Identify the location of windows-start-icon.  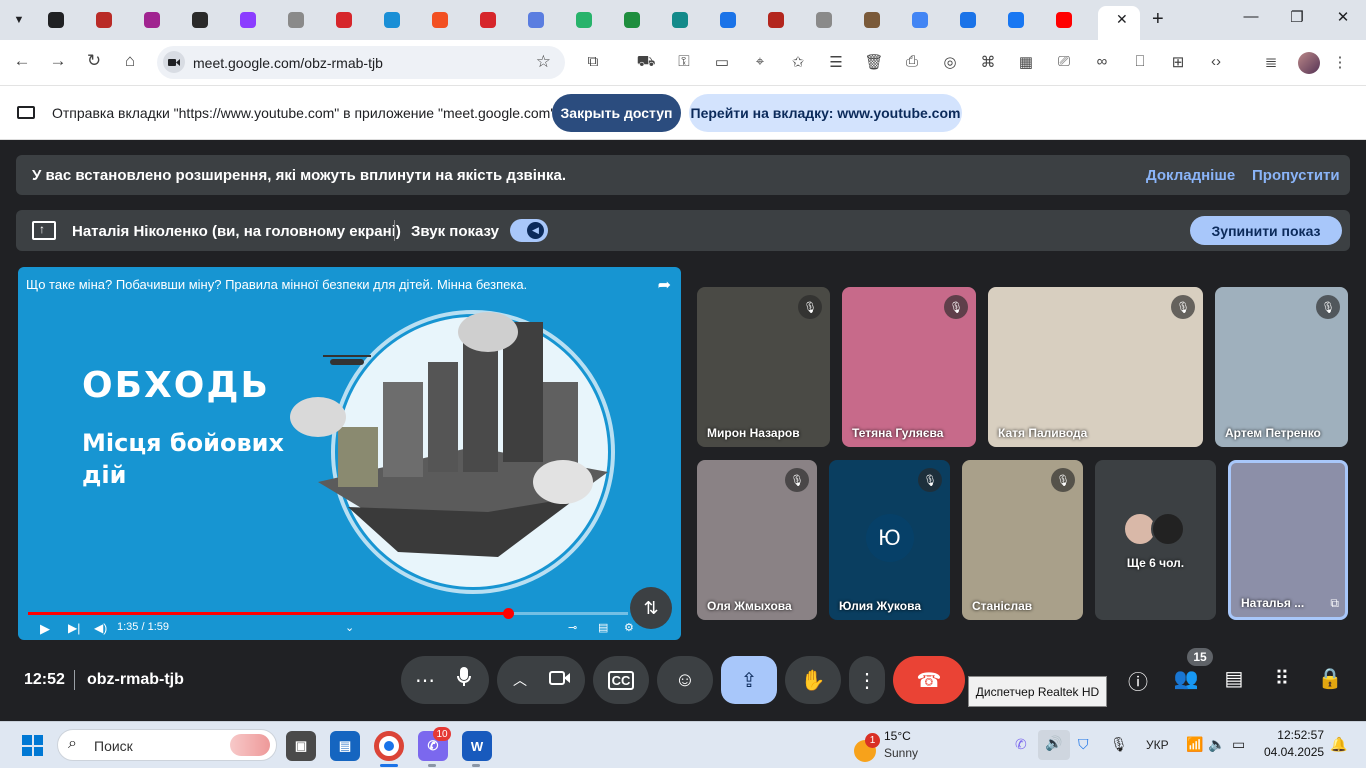
(32, 745).